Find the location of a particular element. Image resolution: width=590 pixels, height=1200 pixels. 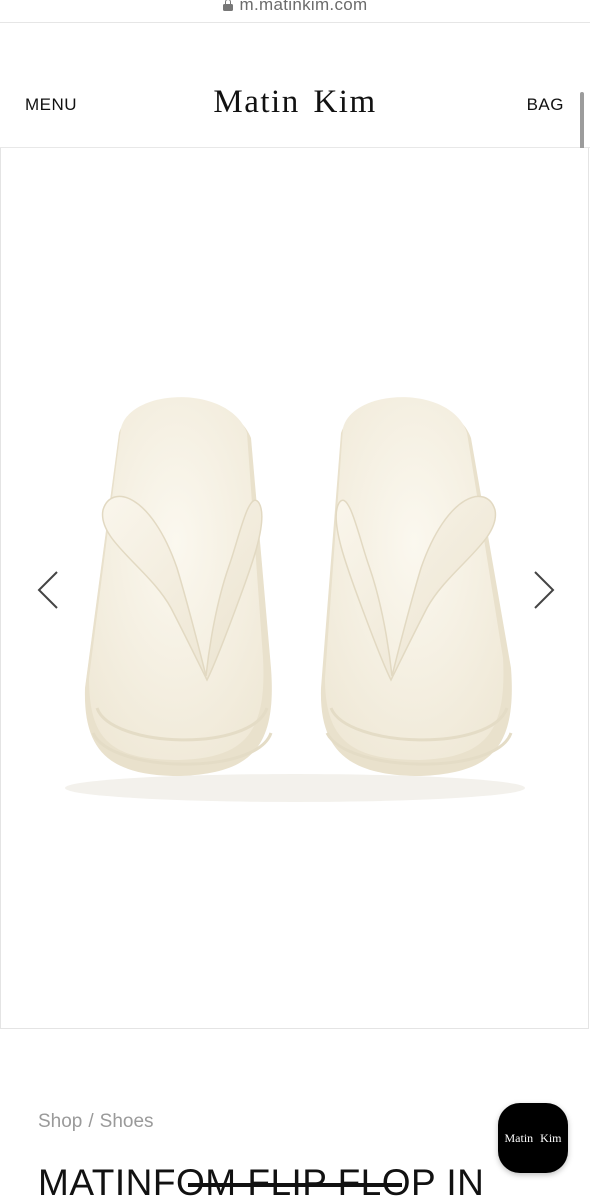

browser-url-bar: m.matinkim.com is located at coordinates (295, 11).